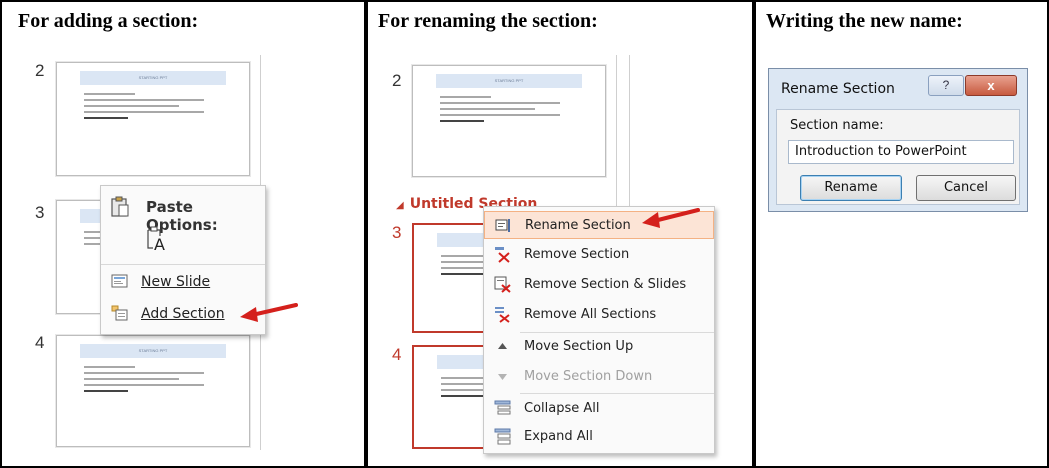 The width and height of the screenshot is (1049, 468). Describe the element at coordinates (616, 135) in the screenshot. I see `scrollbar-track` at that location.